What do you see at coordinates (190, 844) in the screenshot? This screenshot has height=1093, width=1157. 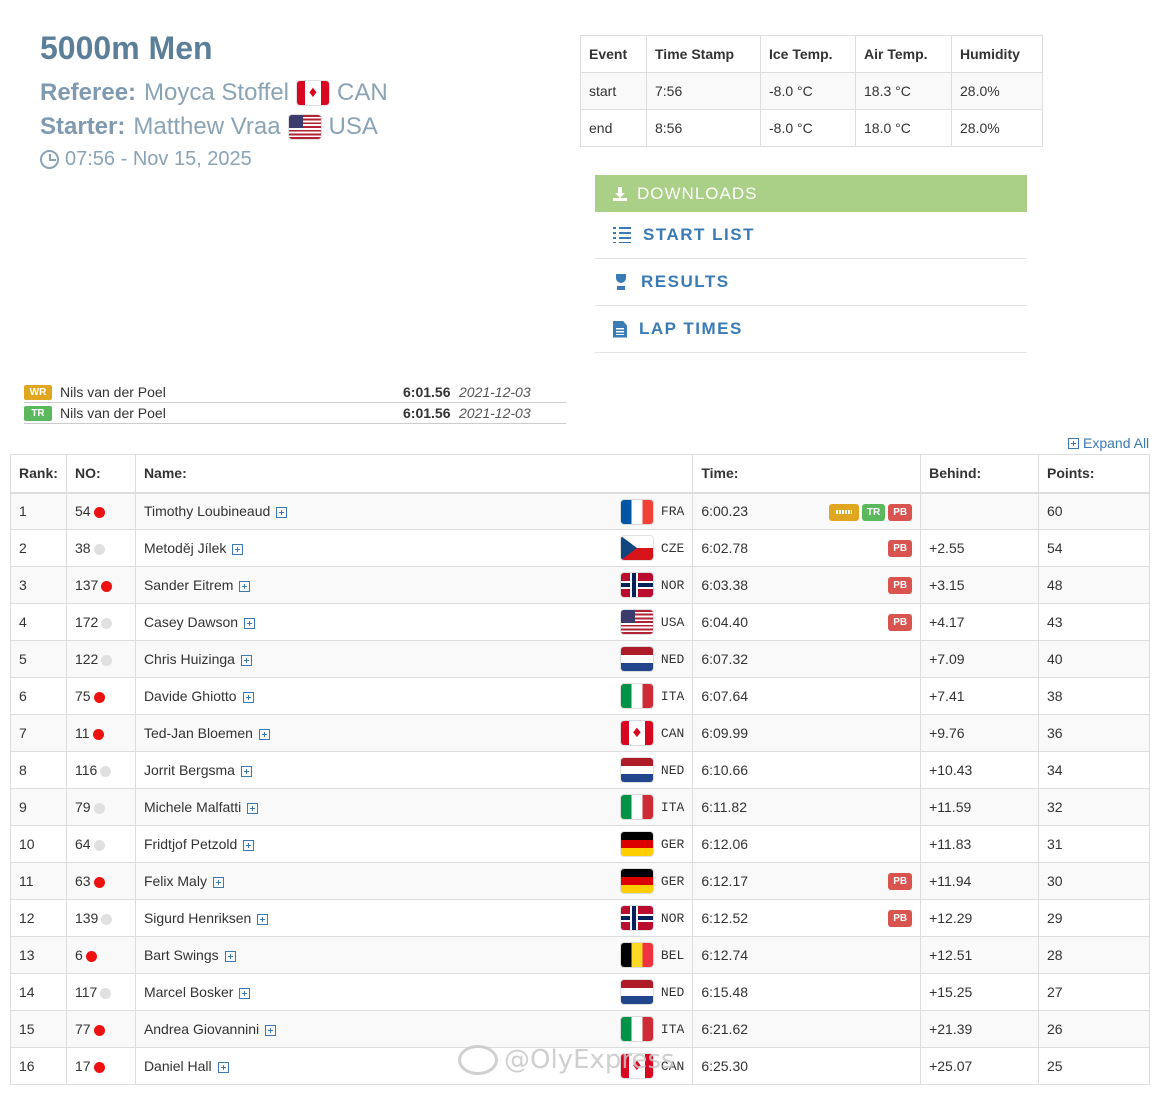 I see `skater-name: Fridtjof Petzold` at bounding box center [190, 844].